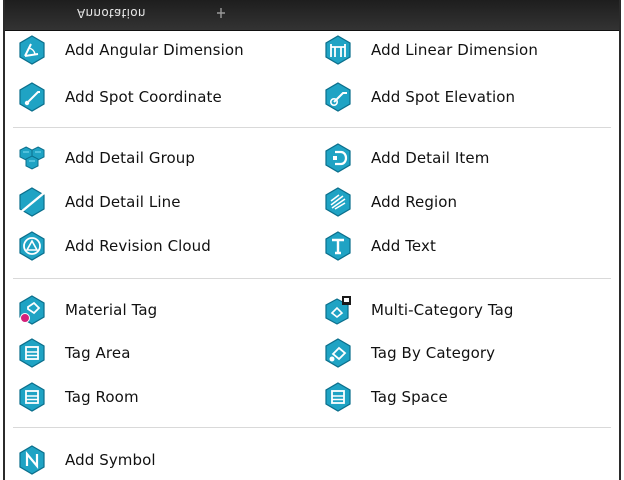 Image resolution: width=624 pixels, height=480 pixels. What do you see at coordinates (430, 158) in the screenshot?
I see `item-label: Add Detail Item` at bounding box center [430, 158].